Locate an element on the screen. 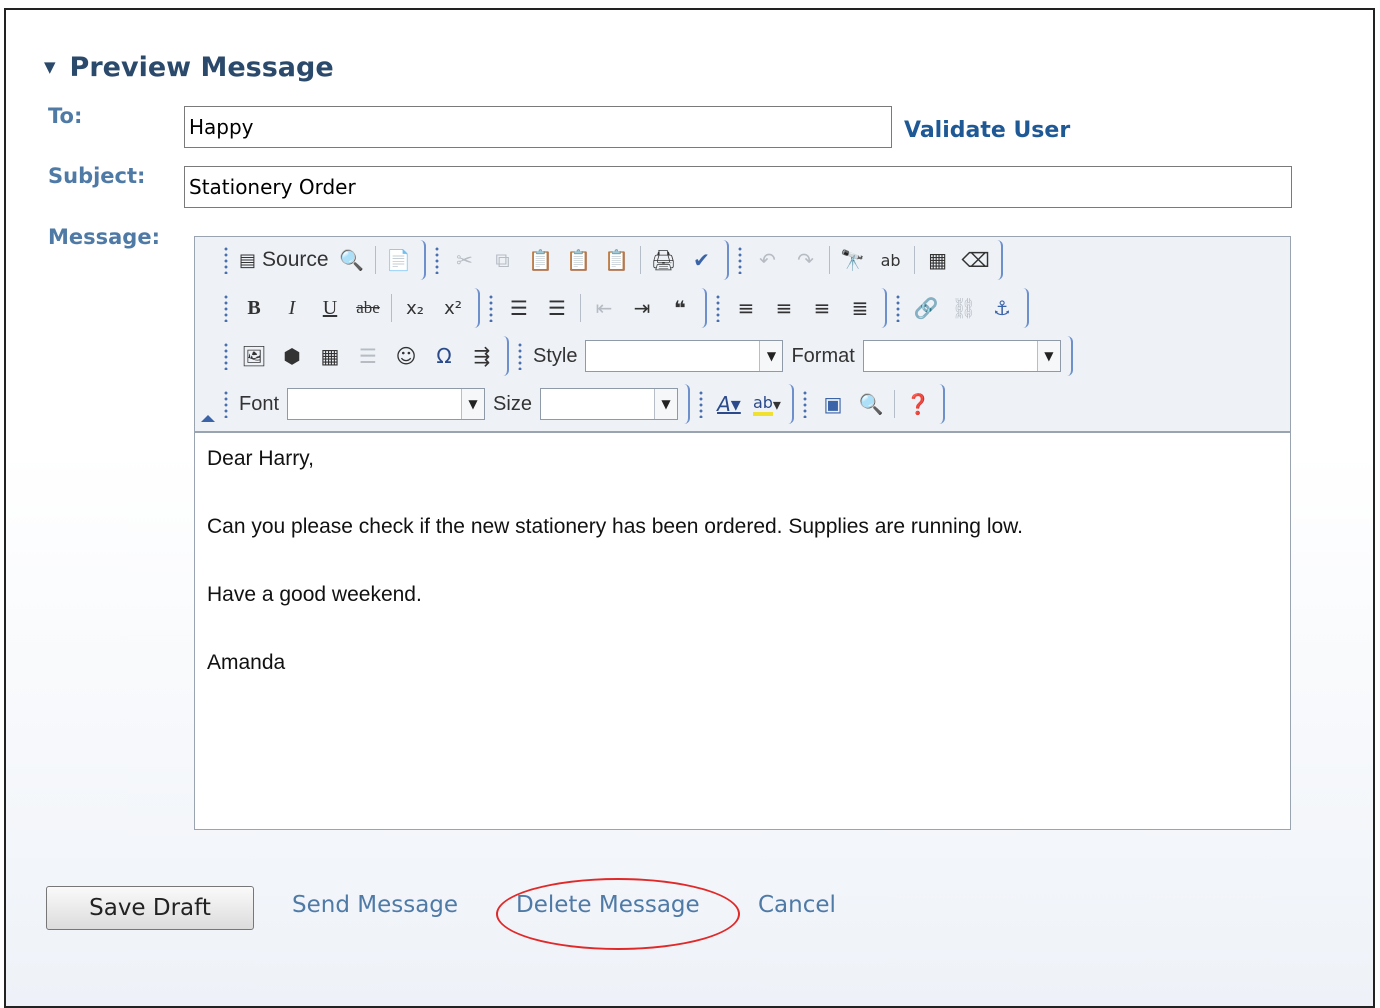  message-line: Amanda is located at coordinates (246, 662).